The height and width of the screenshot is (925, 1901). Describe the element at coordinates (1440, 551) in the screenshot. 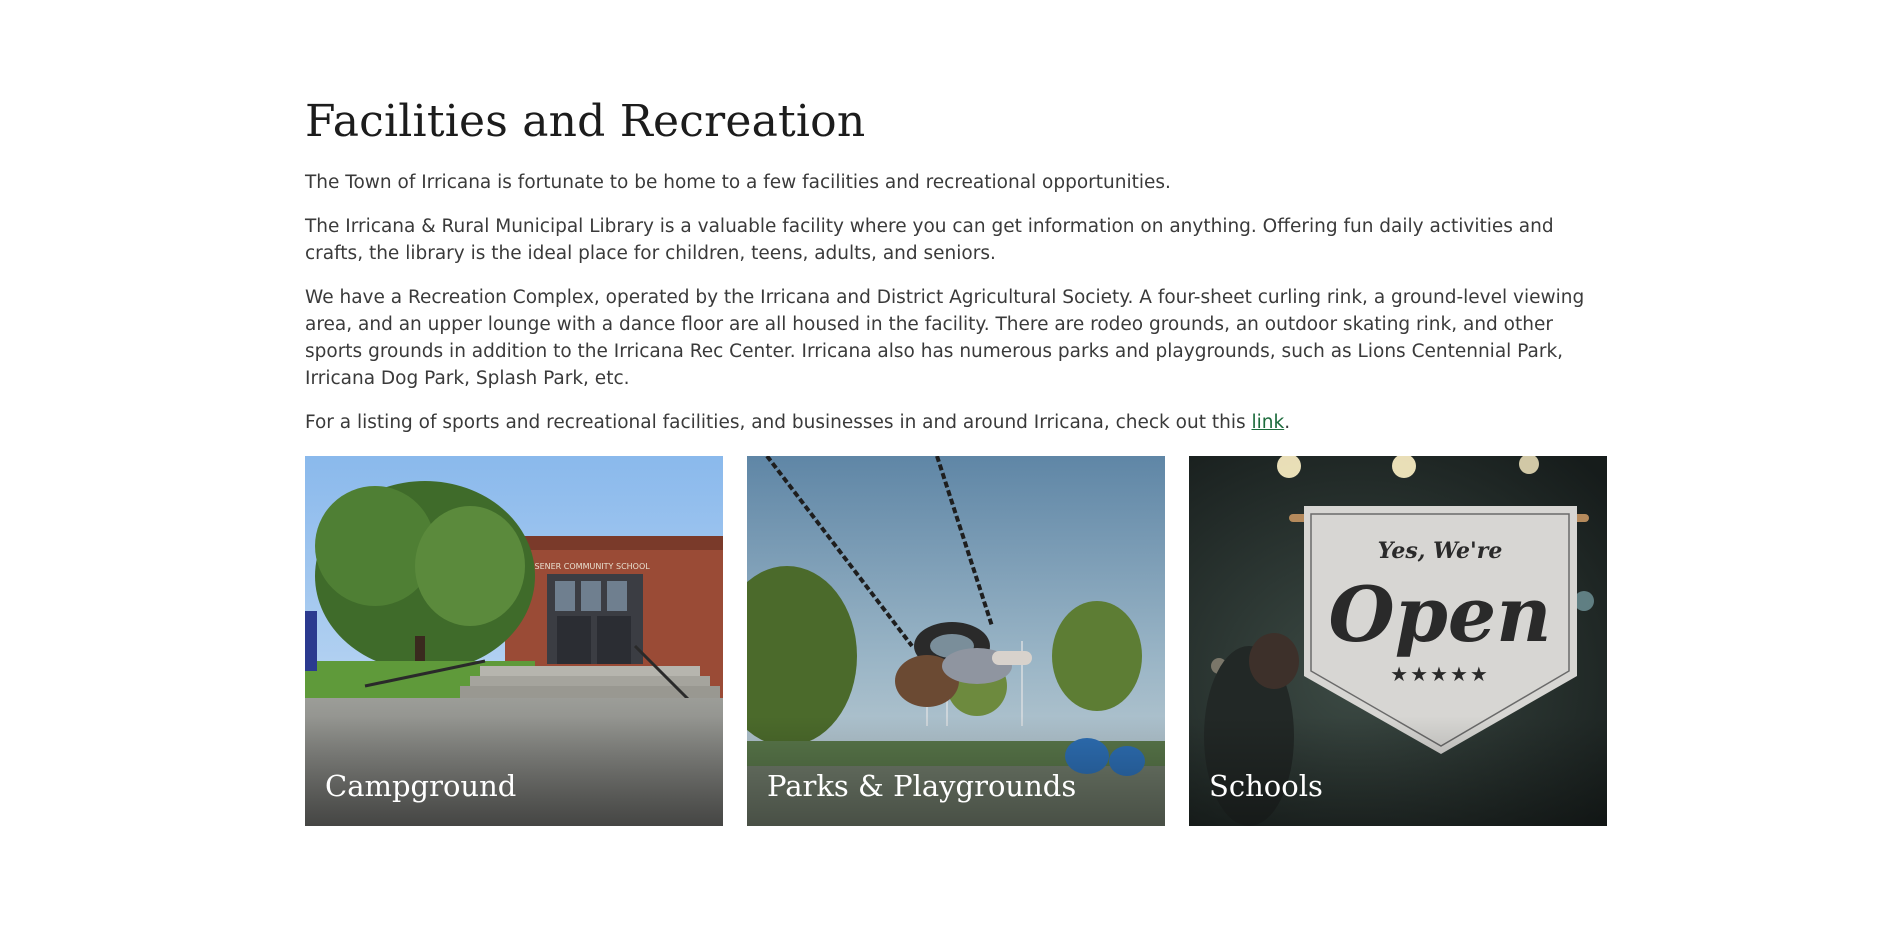

I see `sign-line1: Yes, We're` at that location.